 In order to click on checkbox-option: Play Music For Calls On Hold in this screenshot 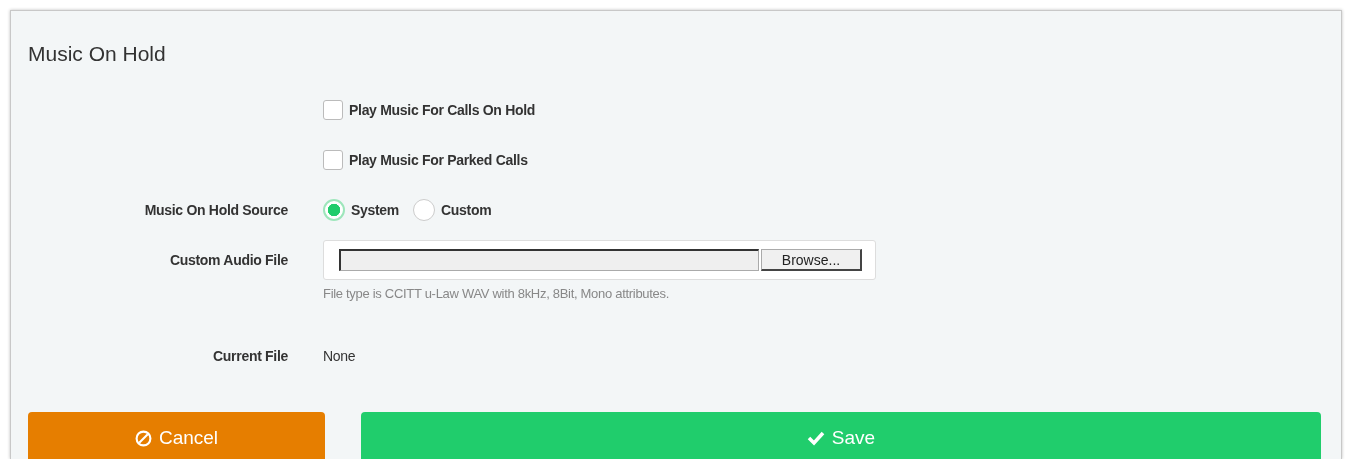, I will do `click(429, 110)`.